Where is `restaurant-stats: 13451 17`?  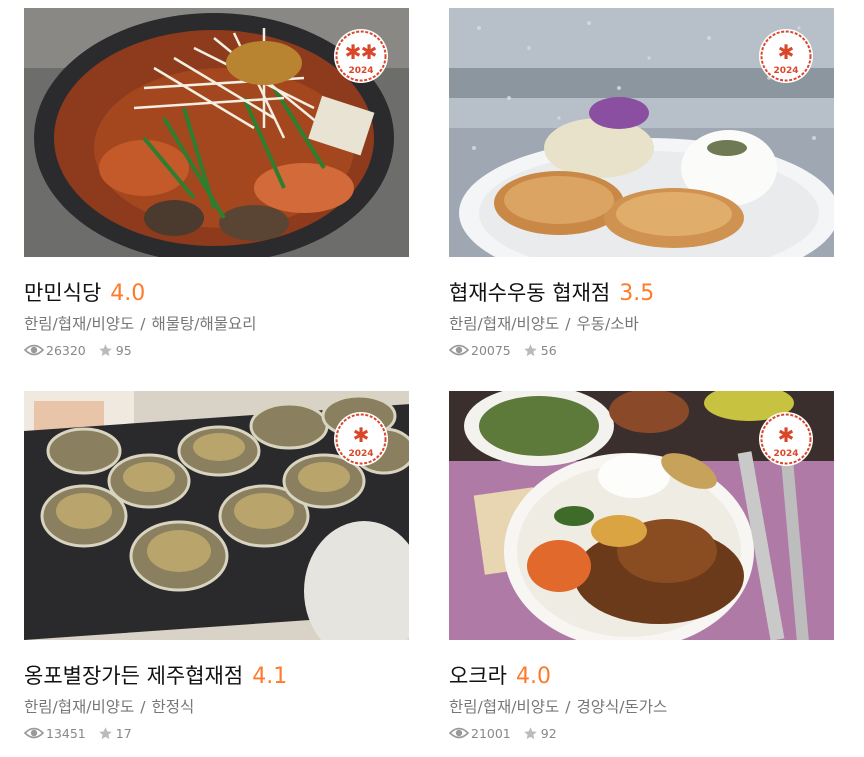
restaurant-stats: 13451 17 is located at coordinates (216, 733).